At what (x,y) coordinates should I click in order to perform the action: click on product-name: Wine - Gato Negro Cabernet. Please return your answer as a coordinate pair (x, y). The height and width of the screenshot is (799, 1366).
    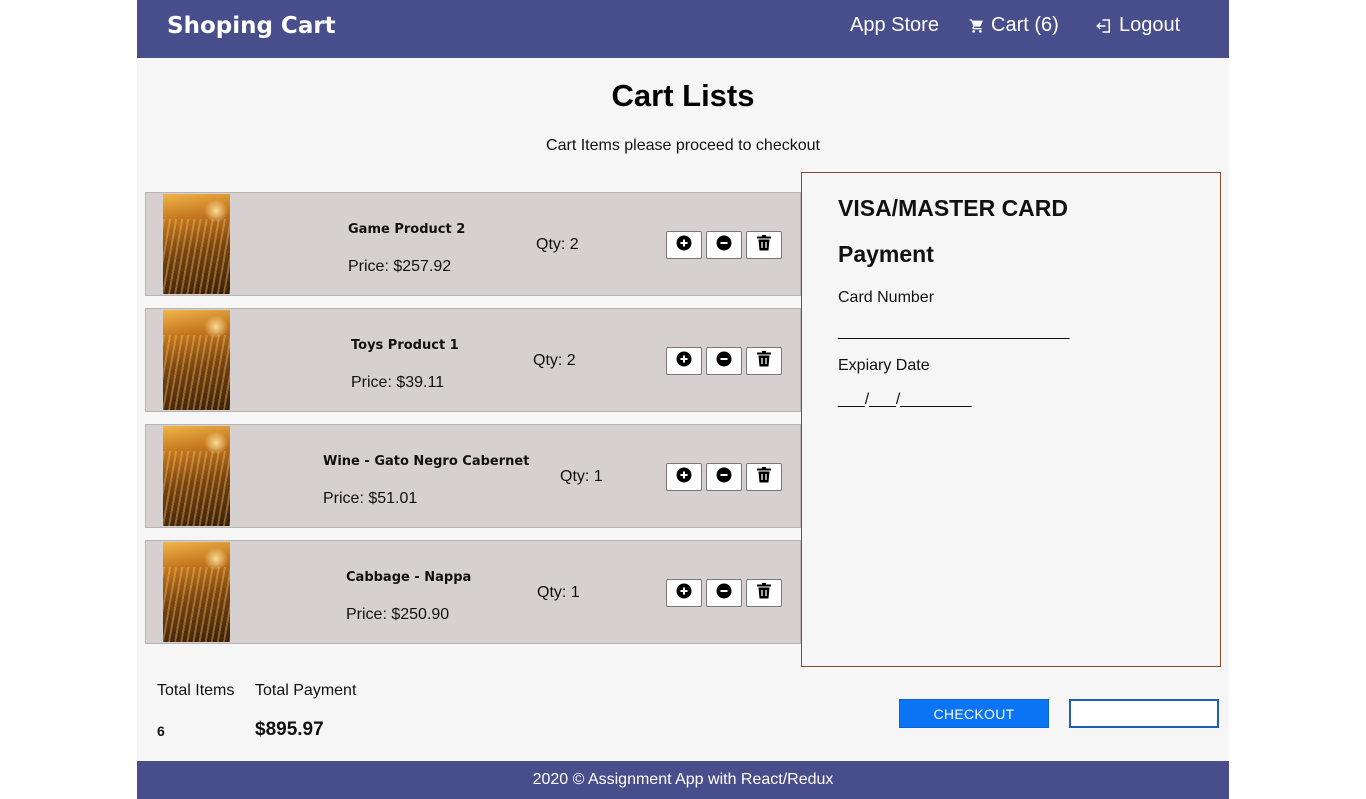
    Looking at the image, I should click on (426, 461).